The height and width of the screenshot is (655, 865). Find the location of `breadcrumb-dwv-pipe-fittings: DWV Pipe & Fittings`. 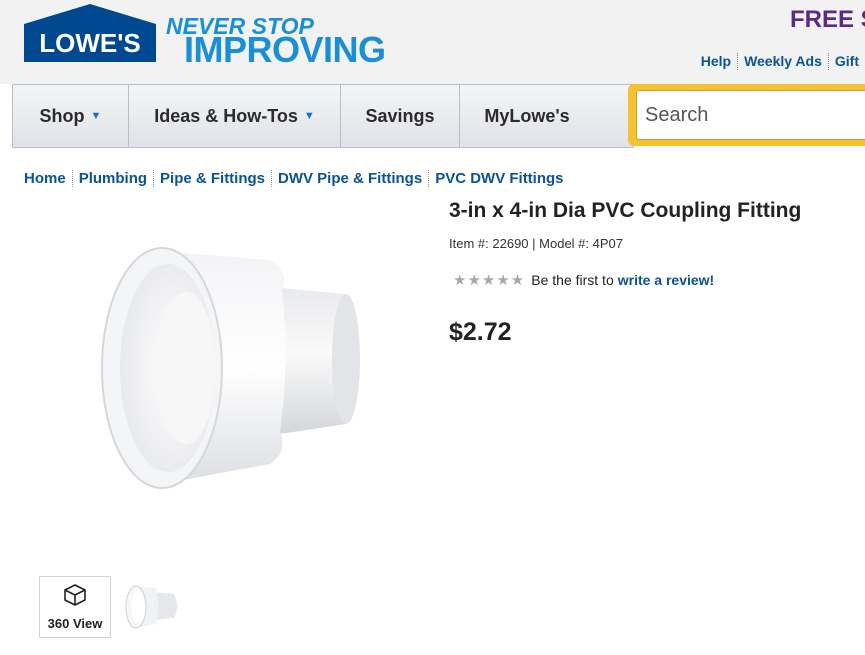

breadcrumb-dwv-pipe-fittings: DWV Pipe & Fittings is located at coordinates (349, 178).